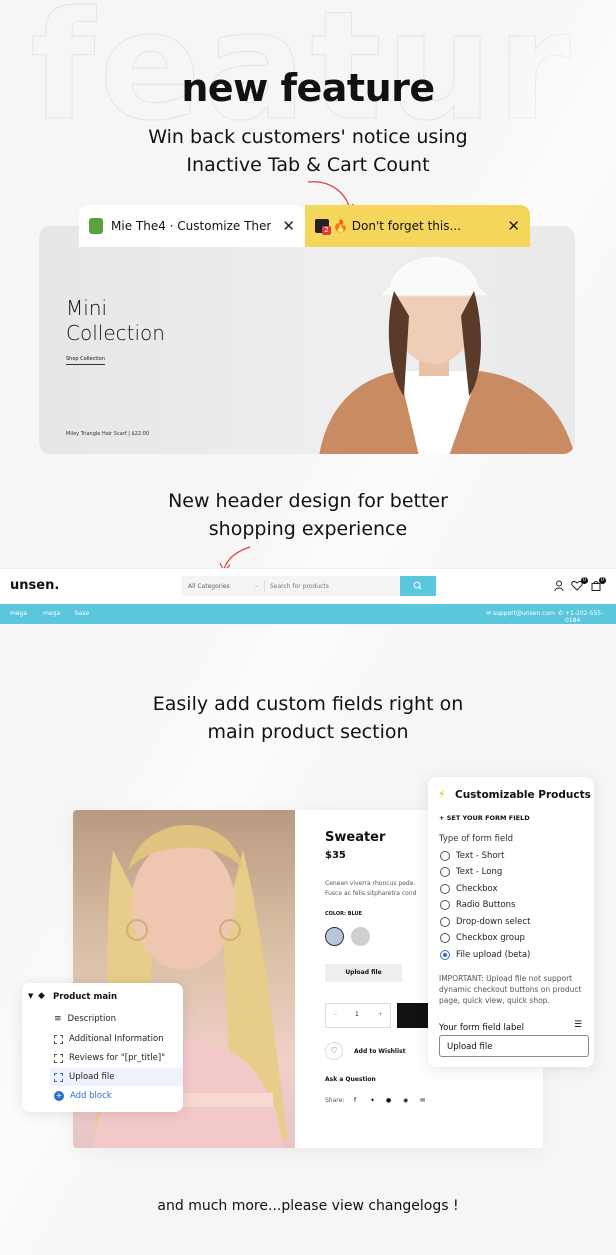 This screenshot has height=1255, width=616. Describe the element at coordinates (51, 613) in the screenshot. I see `nav-item-mega-2: mega` at that location.